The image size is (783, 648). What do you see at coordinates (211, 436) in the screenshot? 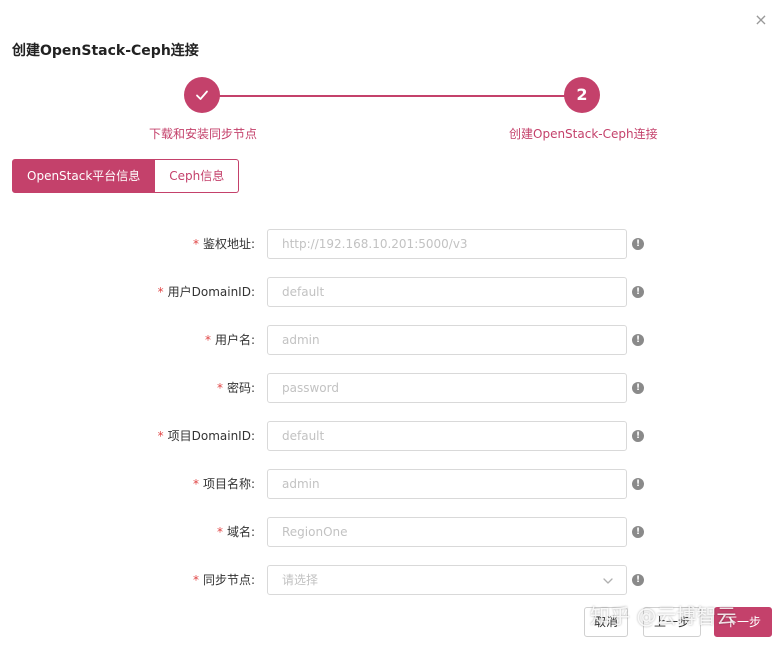
I see `project-domain-id-label-text: 项目DomainID:` at bounding box center [211, 436].